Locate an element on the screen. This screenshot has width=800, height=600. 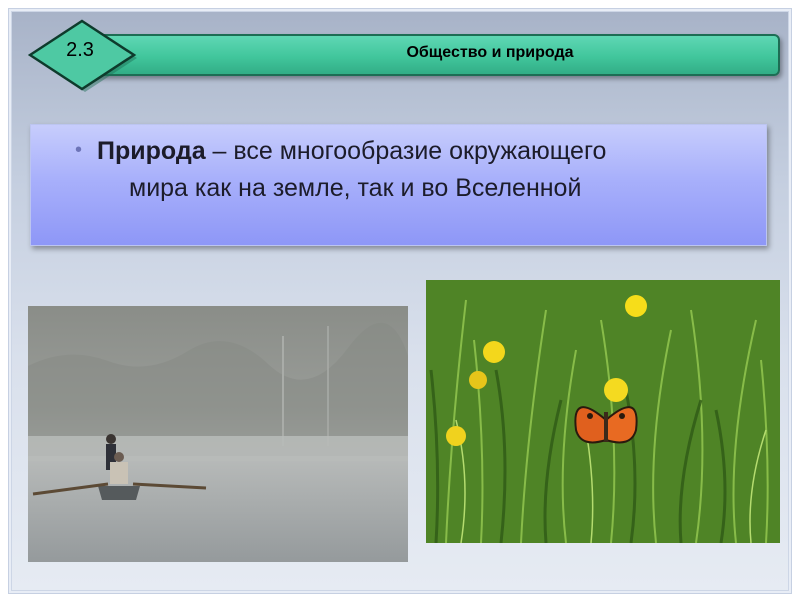
definition-line2: мира как на земле, так и во Вселенной is located at coordinates (355, 188).